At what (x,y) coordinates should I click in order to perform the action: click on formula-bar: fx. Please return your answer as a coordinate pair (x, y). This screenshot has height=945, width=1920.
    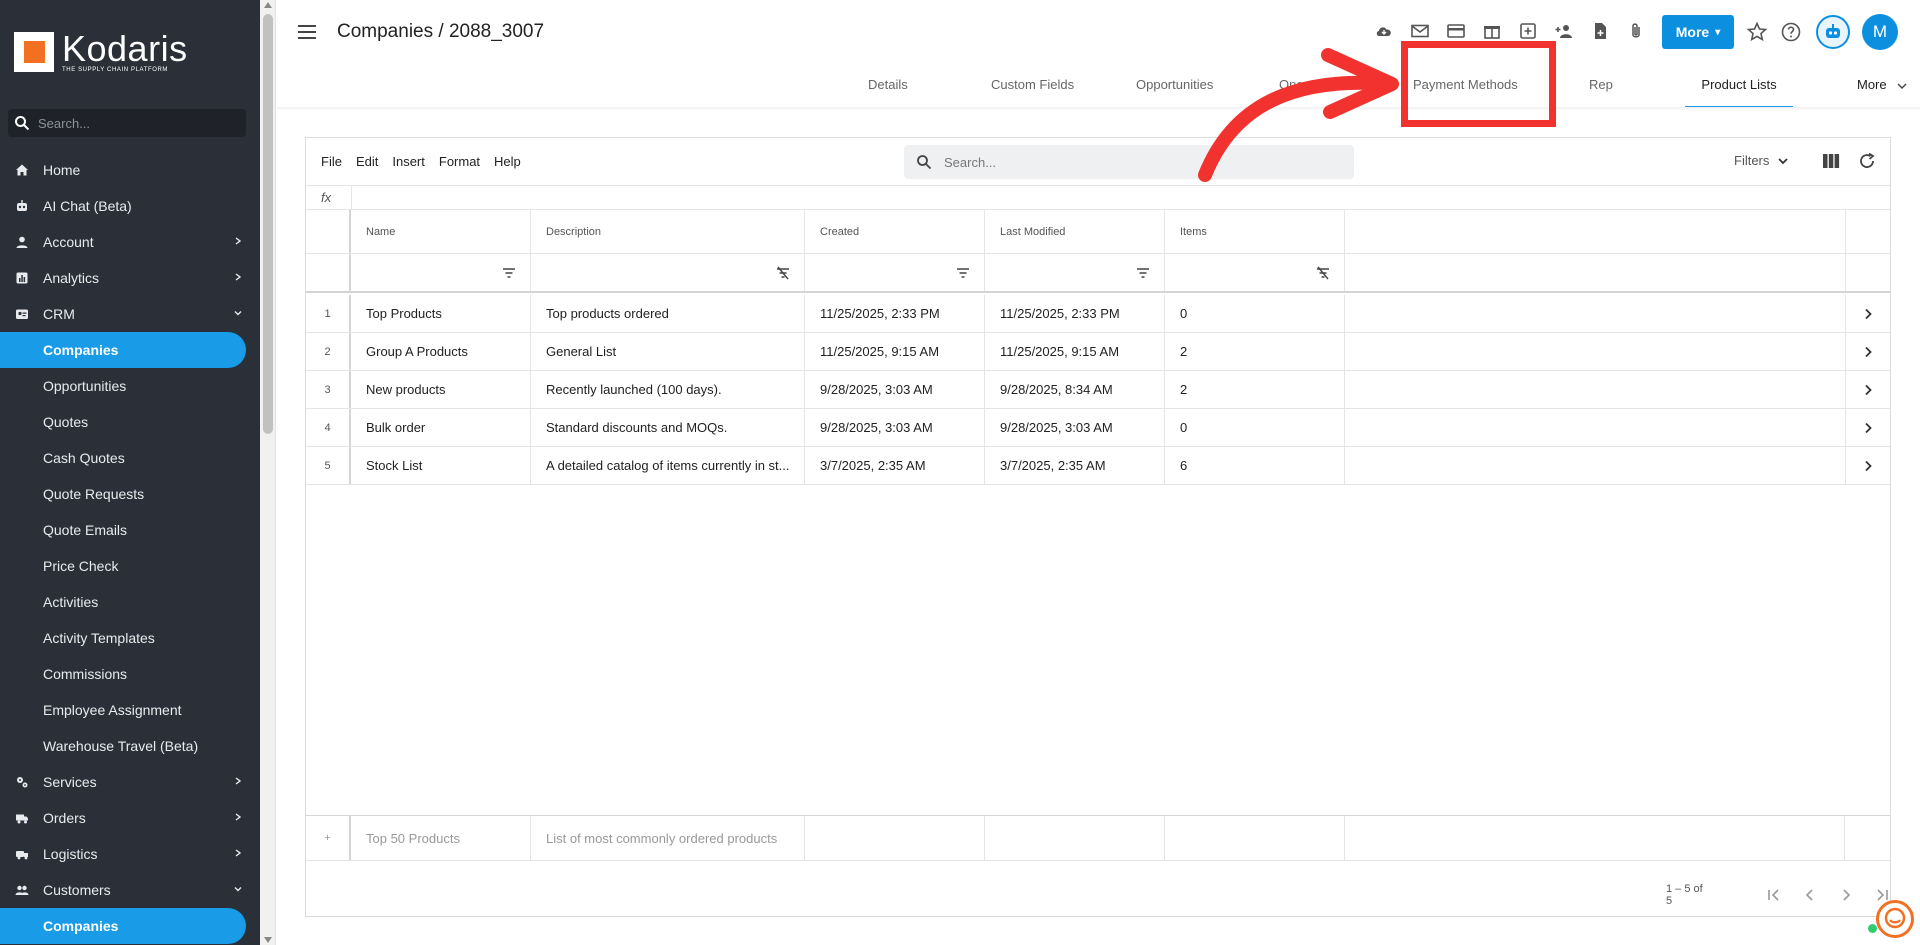
    Looking at the image, I should click on (1098, 198).